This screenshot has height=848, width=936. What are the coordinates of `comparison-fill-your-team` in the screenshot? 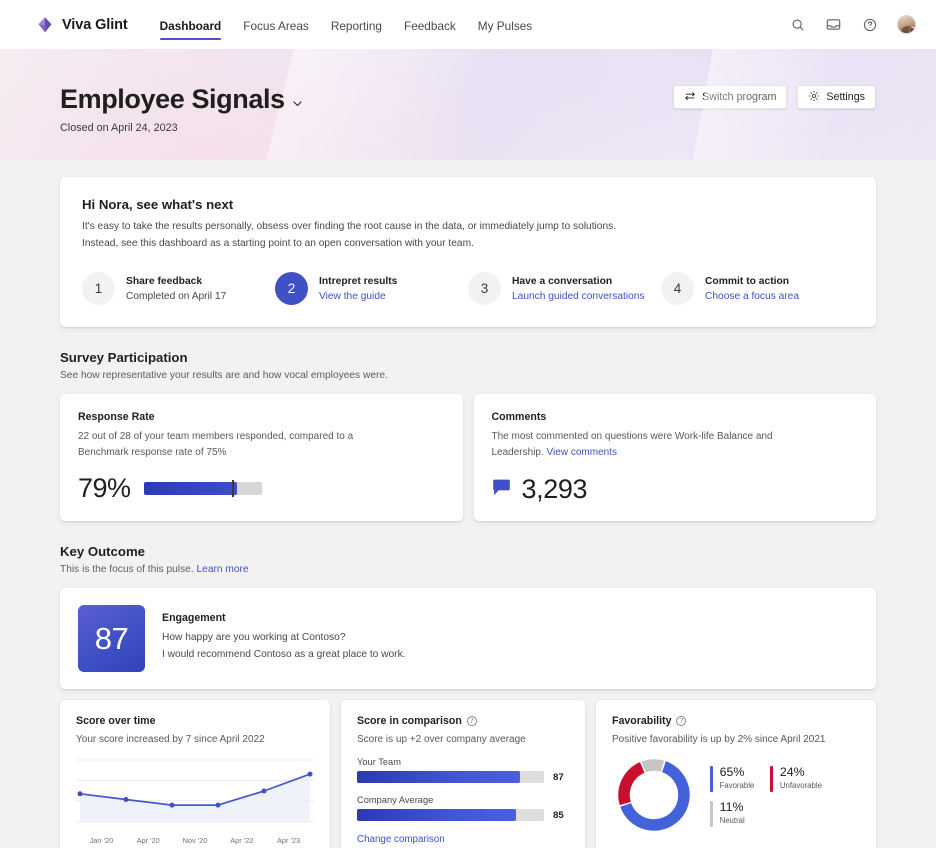 It's located at (438, 777).